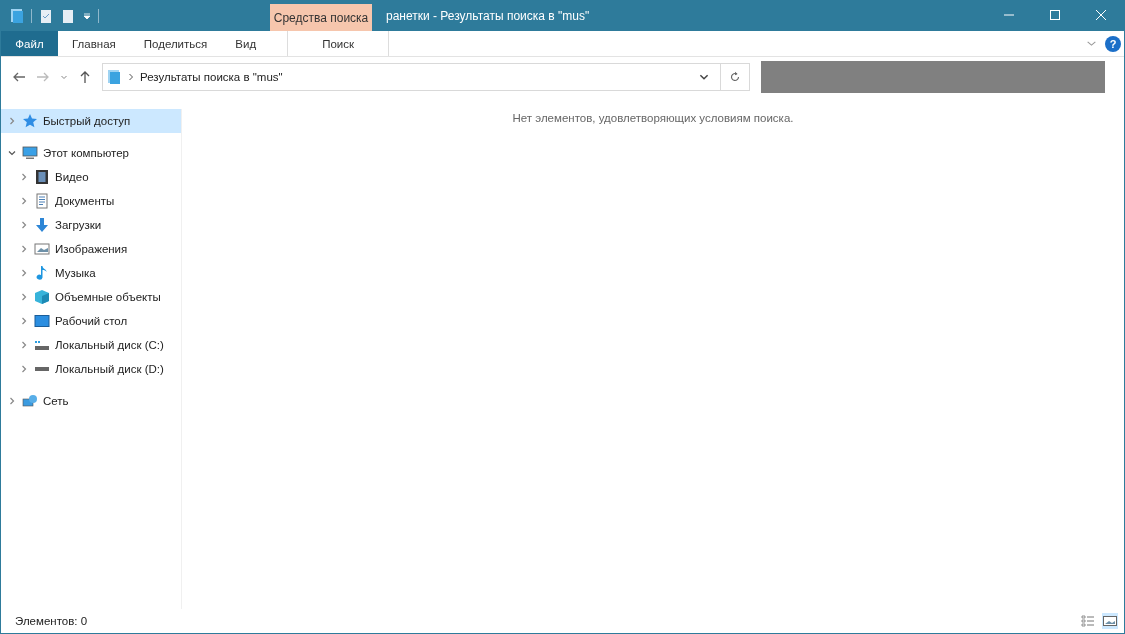  I want to click on tree-item: Видео, so click(91, 177).